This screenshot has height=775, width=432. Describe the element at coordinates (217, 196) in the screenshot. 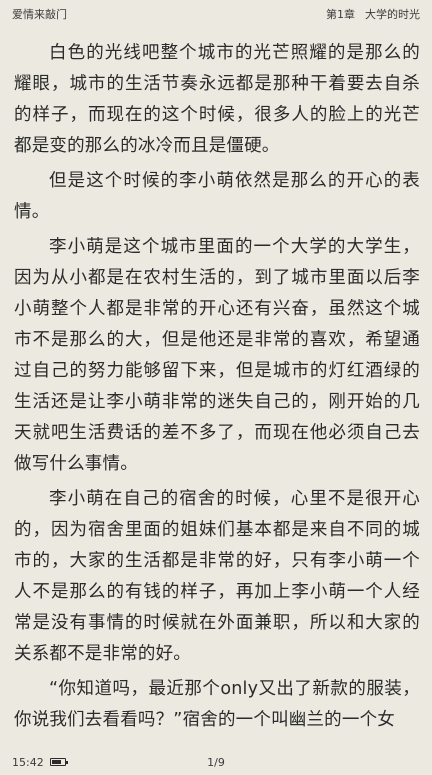

I see `paragraph: 但是这个时候的李小萌依然是那么的开心的表情。` at that location.